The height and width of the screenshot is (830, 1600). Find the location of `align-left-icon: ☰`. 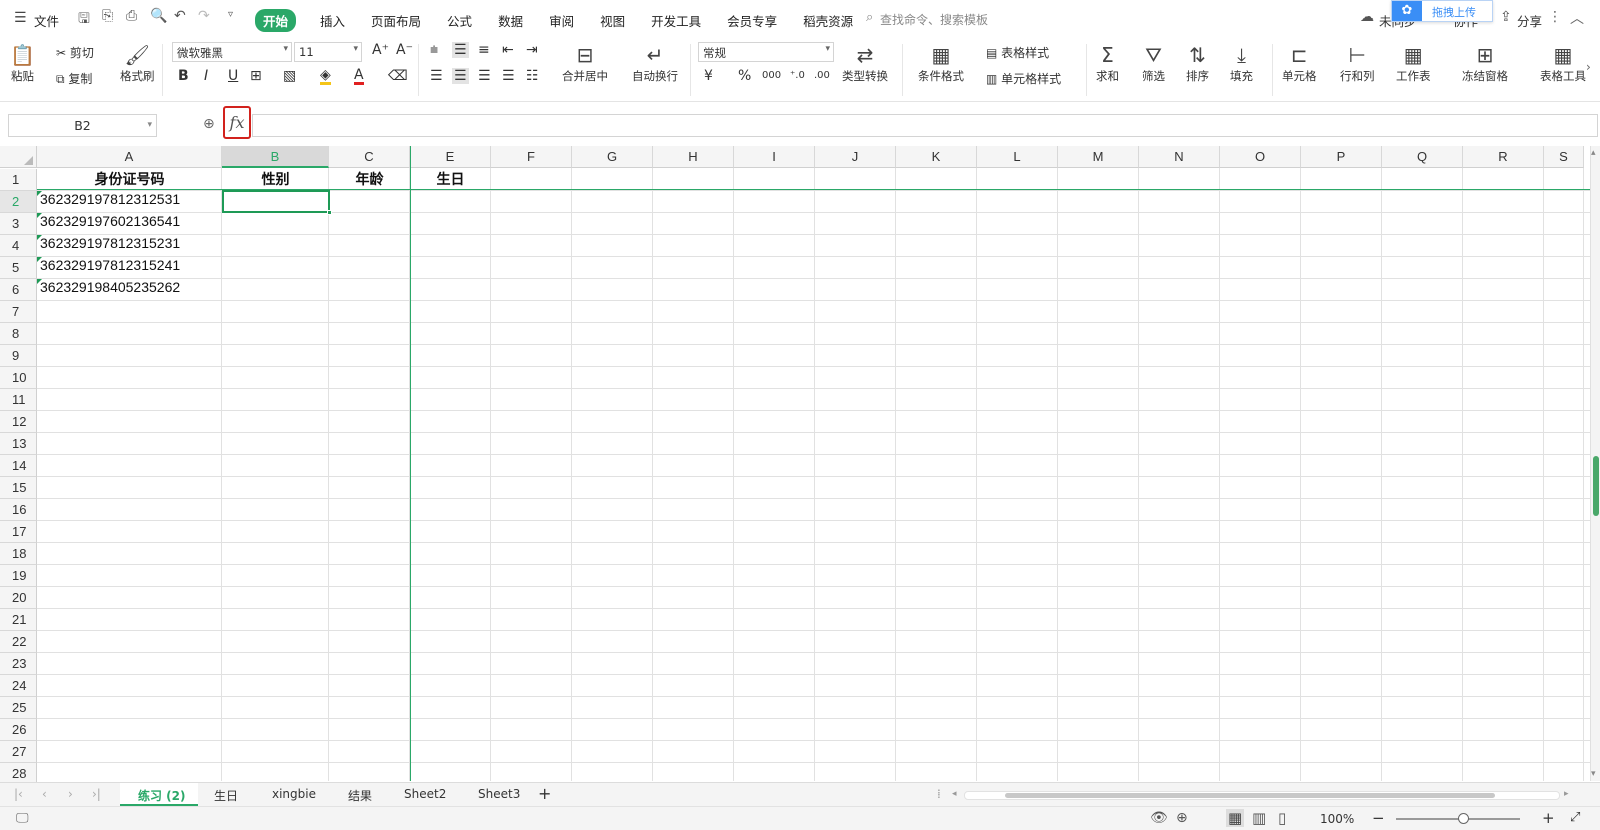

align-left-icon: ☰ is located at coordinates (436, 76).